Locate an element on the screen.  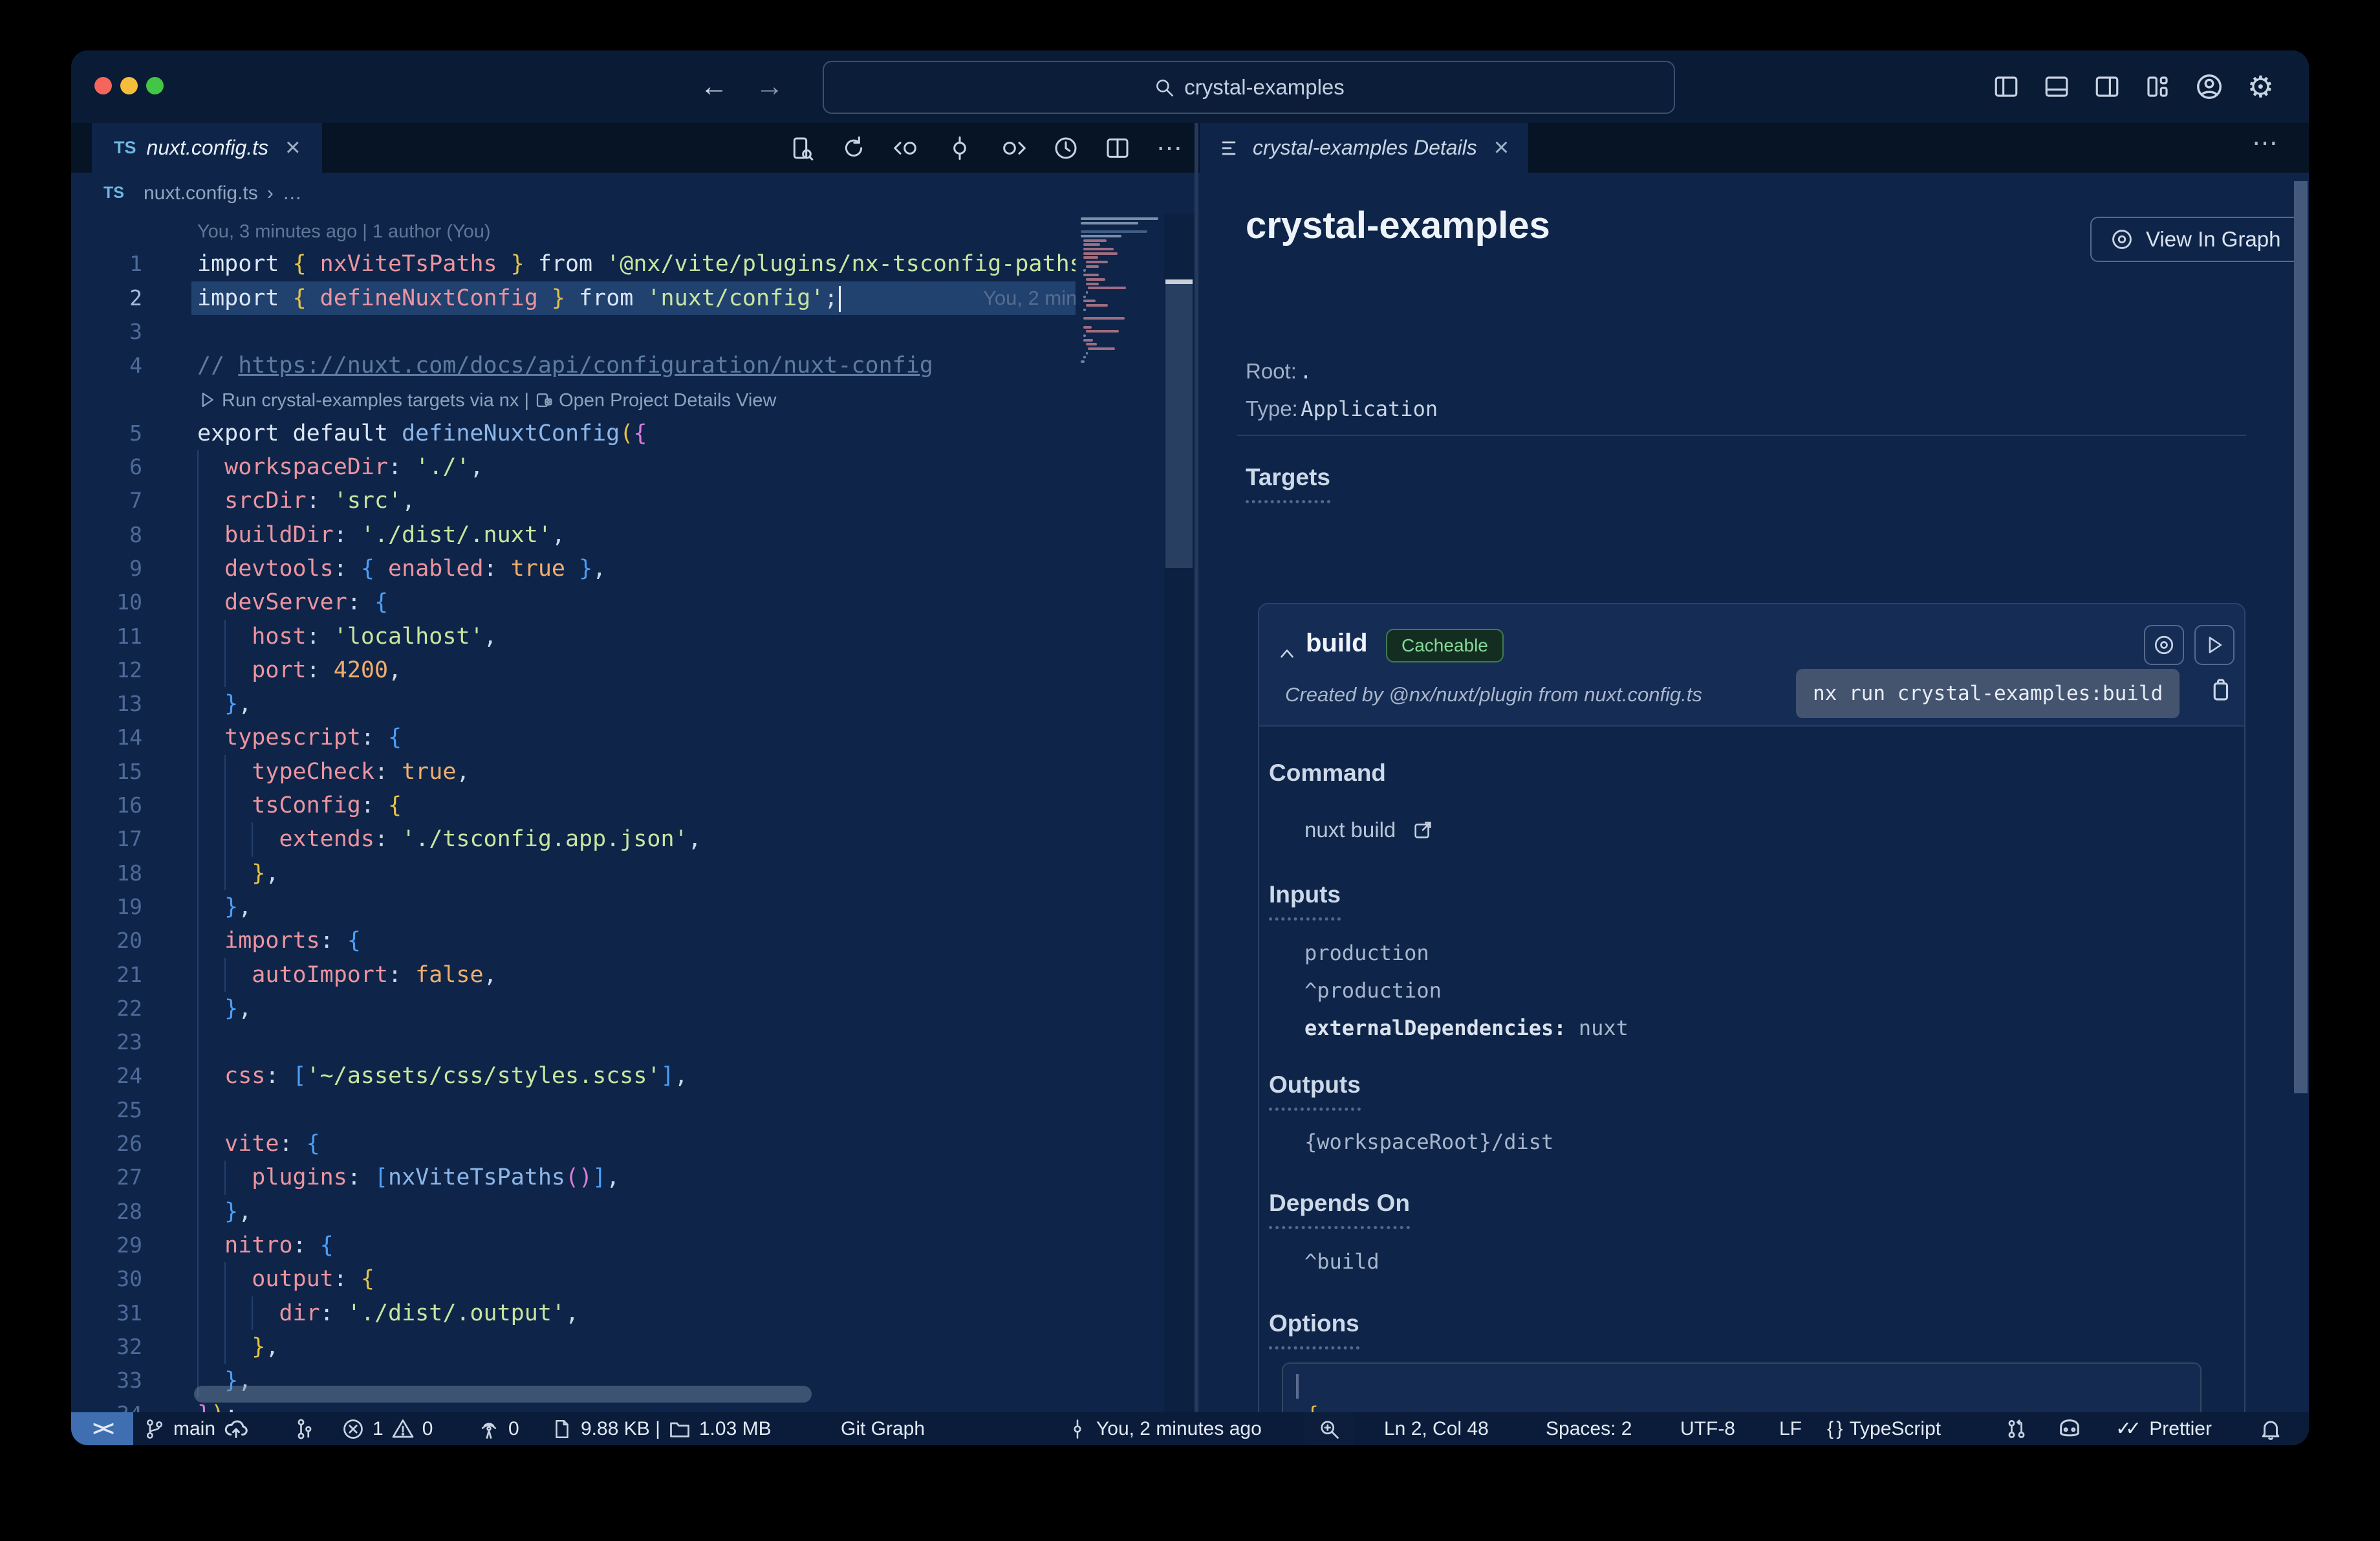
inline-blame: You, 2 minut is located at coordinates (1029, 297).